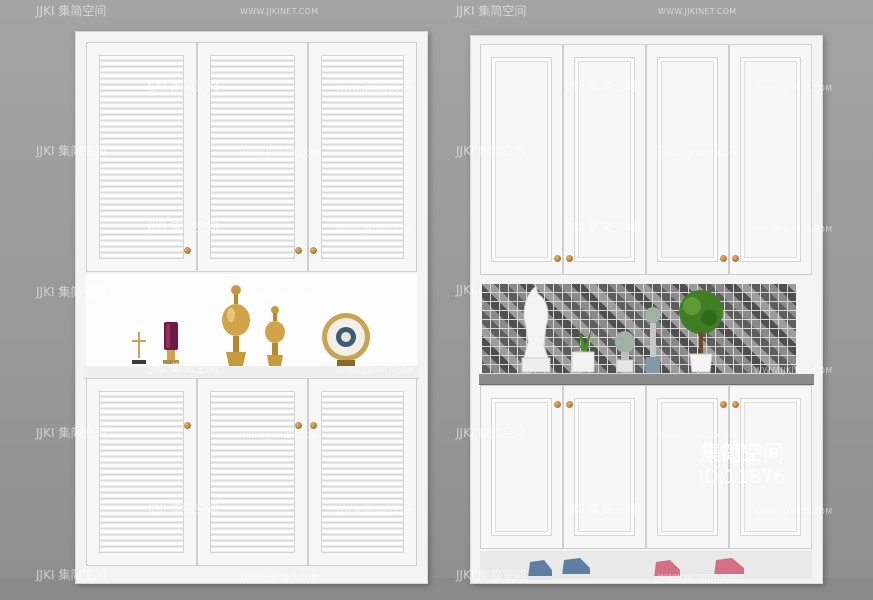 This screenshot has height=600, width=873. Describe the element at coordinates (701, 331) in the screenshot. I see `decor-topiary-plant` at that location.